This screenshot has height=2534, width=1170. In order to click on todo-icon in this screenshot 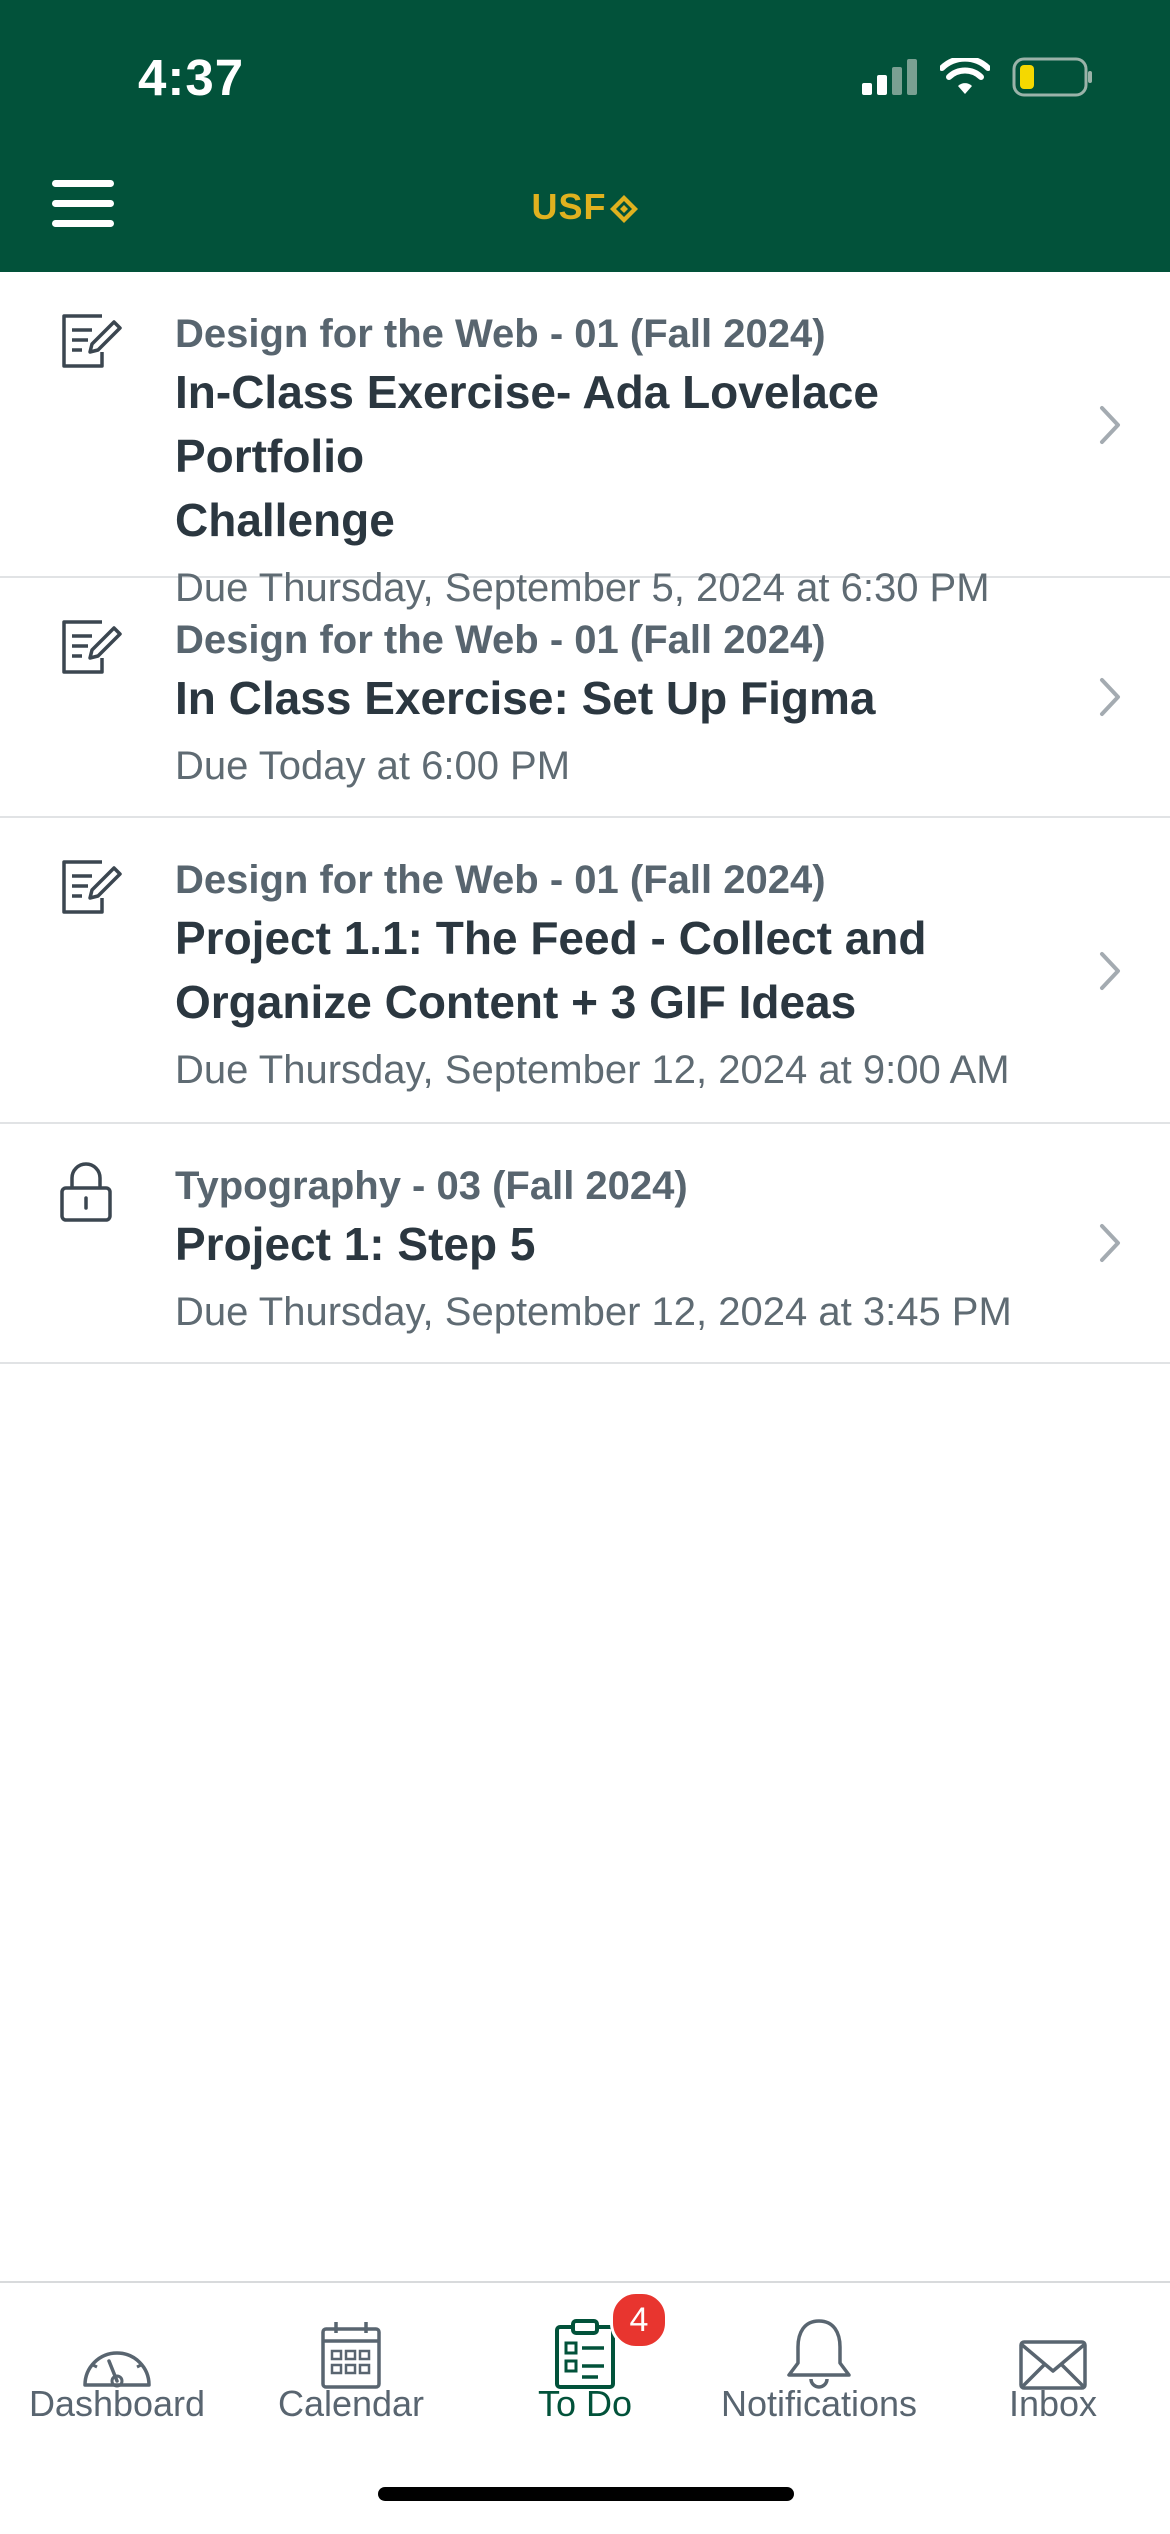, I will do `click(585, 2354)`.